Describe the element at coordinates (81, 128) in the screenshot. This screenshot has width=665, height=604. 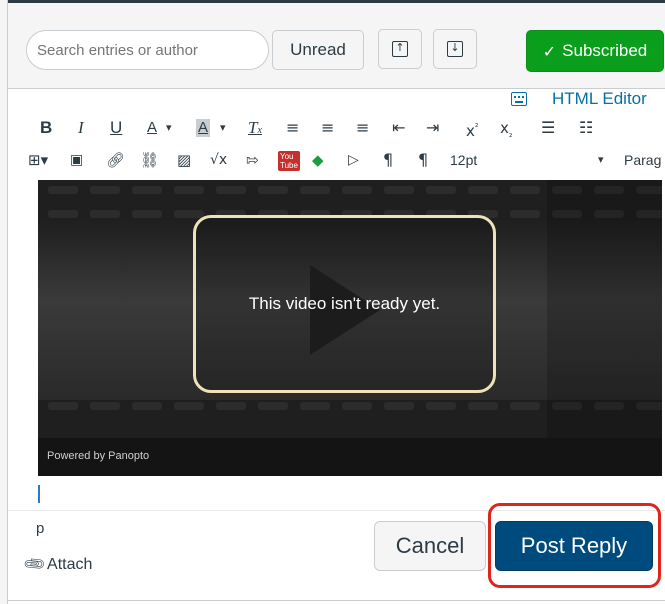
I see `italic-icon: I` at that location.